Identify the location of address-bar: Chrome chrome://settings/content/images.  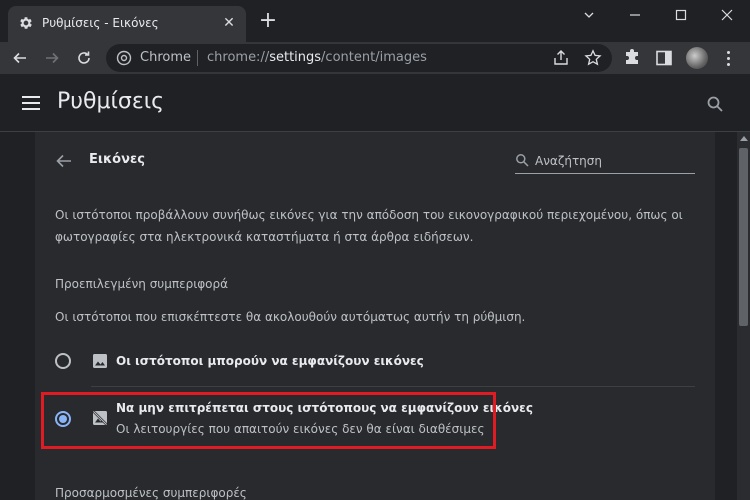
(359, 58).